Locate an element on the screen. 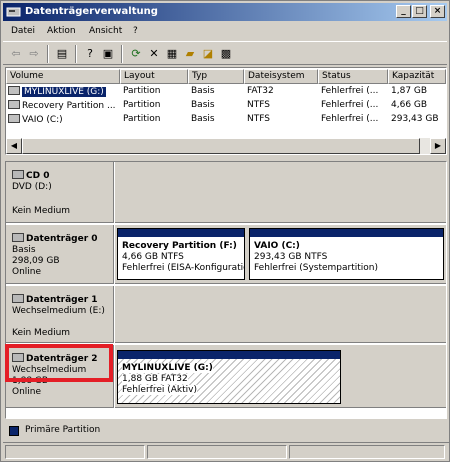 The image size is (450, 462). partition-name: VAIO (C:) is located at coordinates (277, 246).